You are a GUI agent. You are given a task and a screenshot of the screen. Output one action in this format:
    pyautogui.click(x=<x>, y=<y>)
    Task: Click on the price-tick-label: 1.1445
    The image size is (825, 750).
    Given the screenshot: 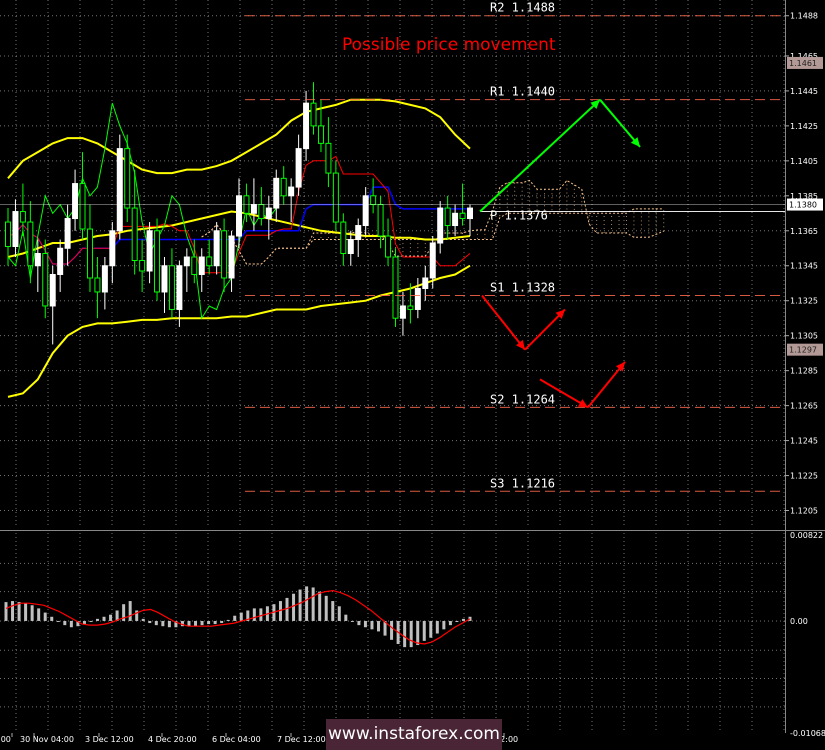 What is the action you would take?
    pyautogui.click(x=804, y=91)
    